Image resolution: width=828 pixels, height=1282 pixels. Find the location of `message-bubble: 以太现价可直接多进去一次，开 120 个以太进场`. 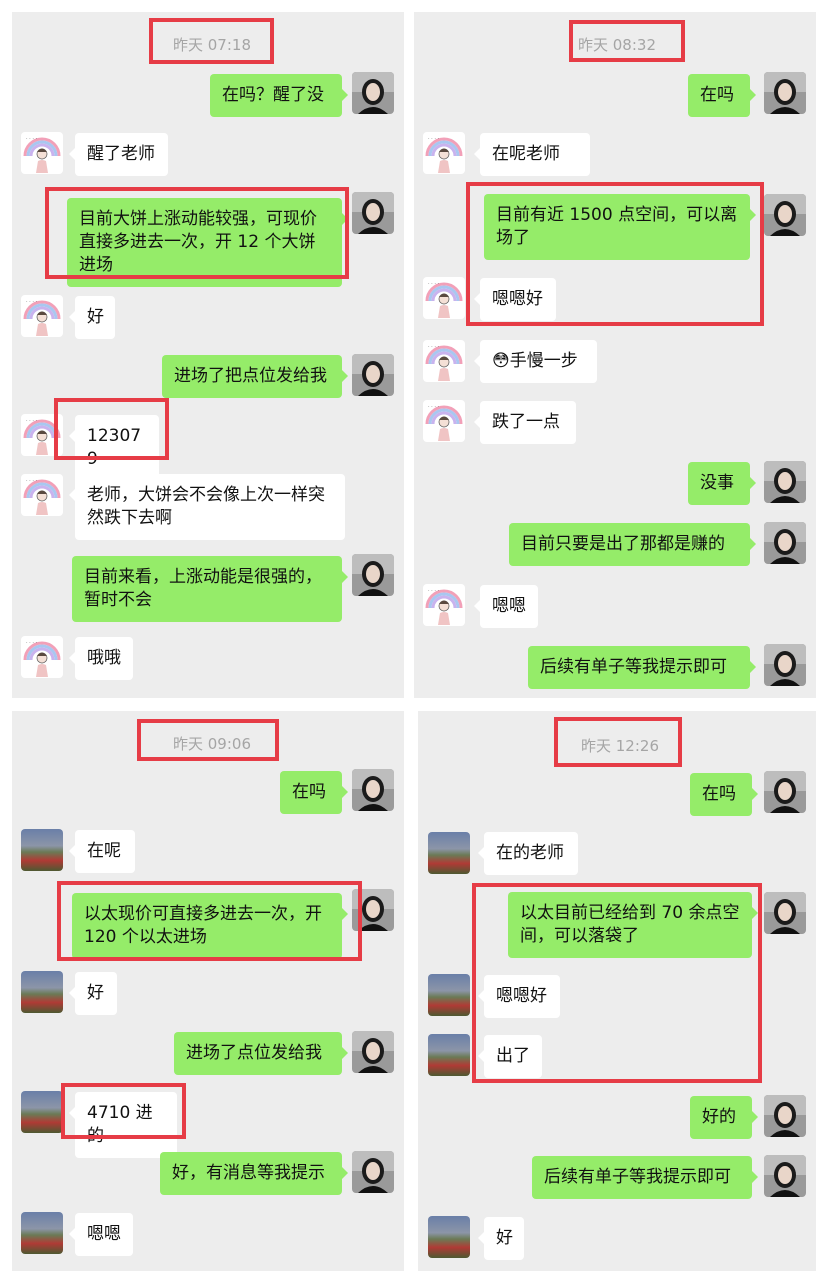

message-bubble: 以太现价可直接多进去一次，开 120 个以太进场 is located at coordinates (210, 926).